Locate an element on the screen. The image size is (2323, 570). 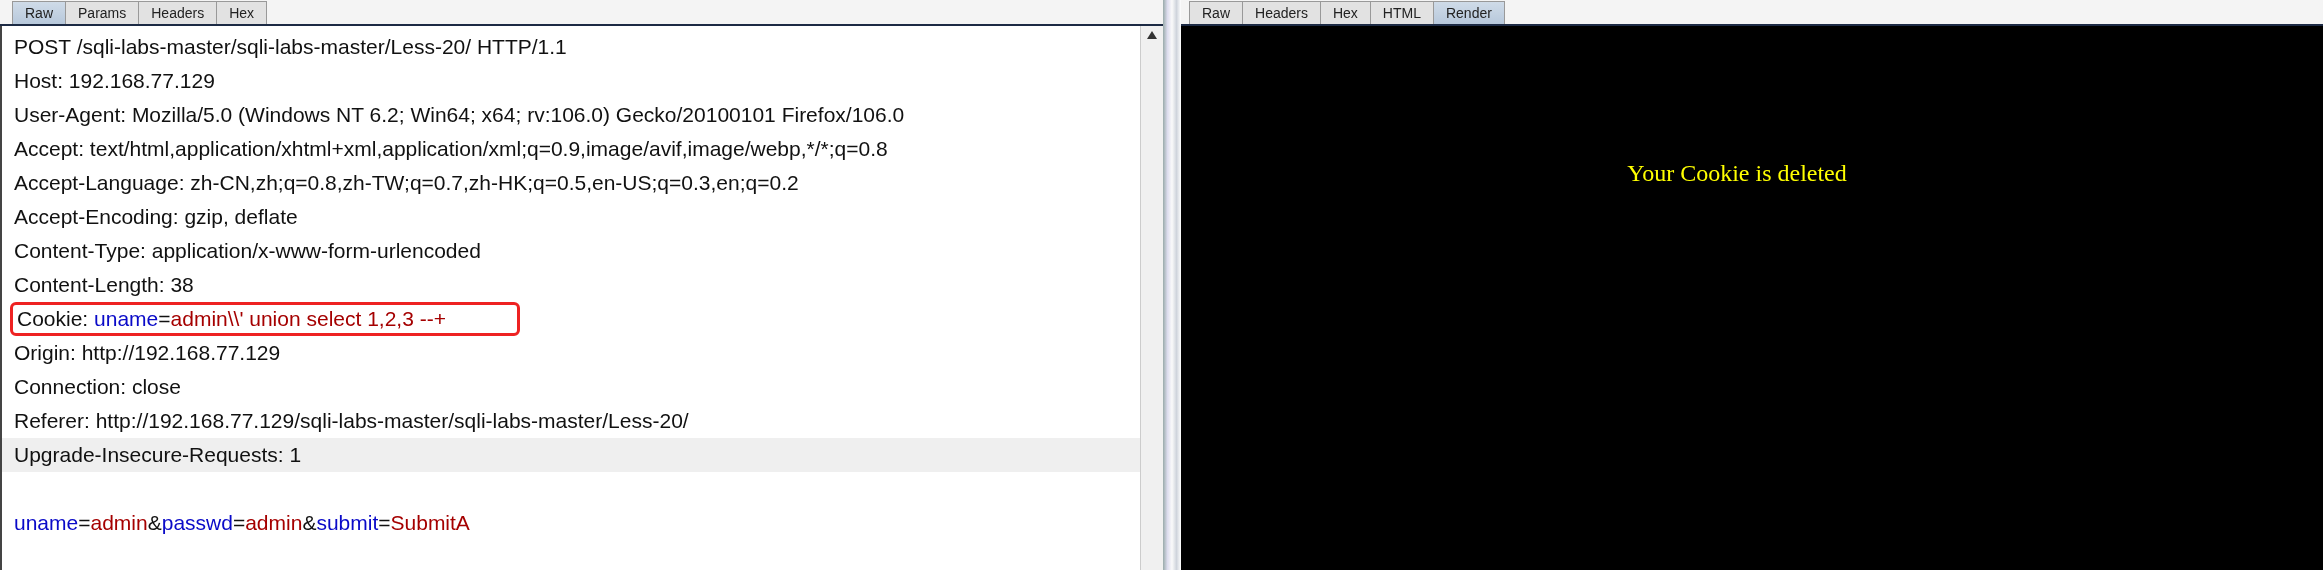
request-line: Origin: http://192.168.77.129 is located at coordinates (147, 353).